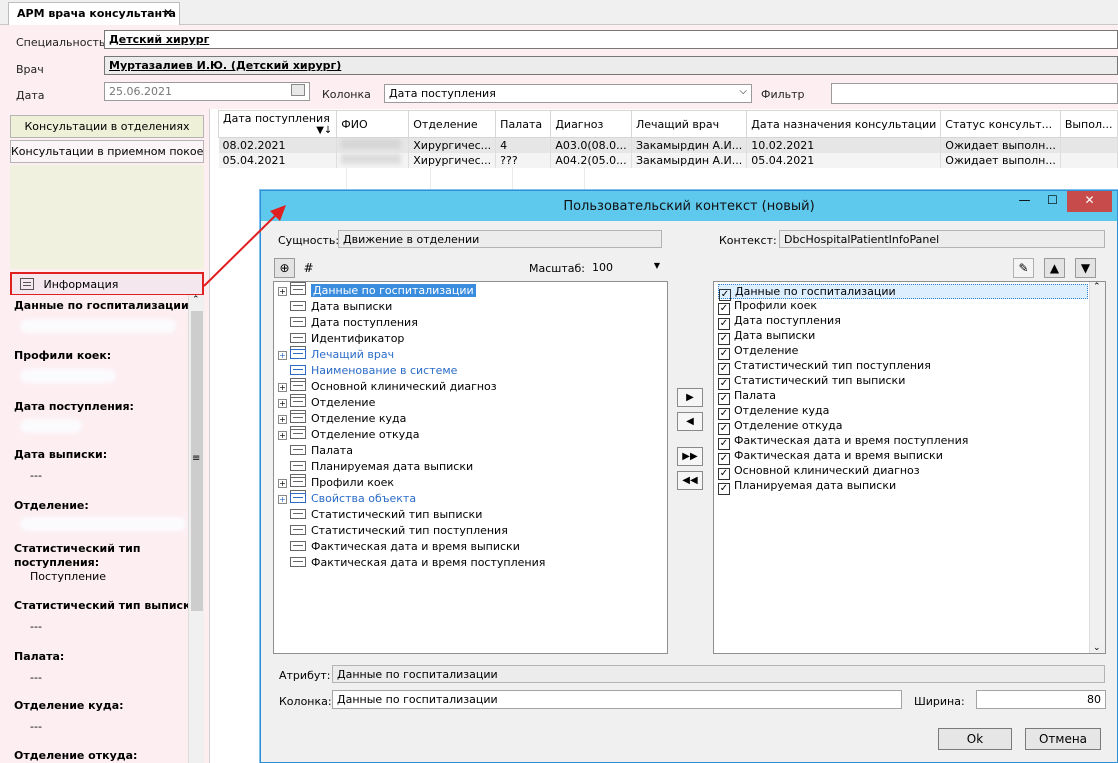  I want to click on info-panel-scrollbar: ⌃ ≡, so click(196, 529).